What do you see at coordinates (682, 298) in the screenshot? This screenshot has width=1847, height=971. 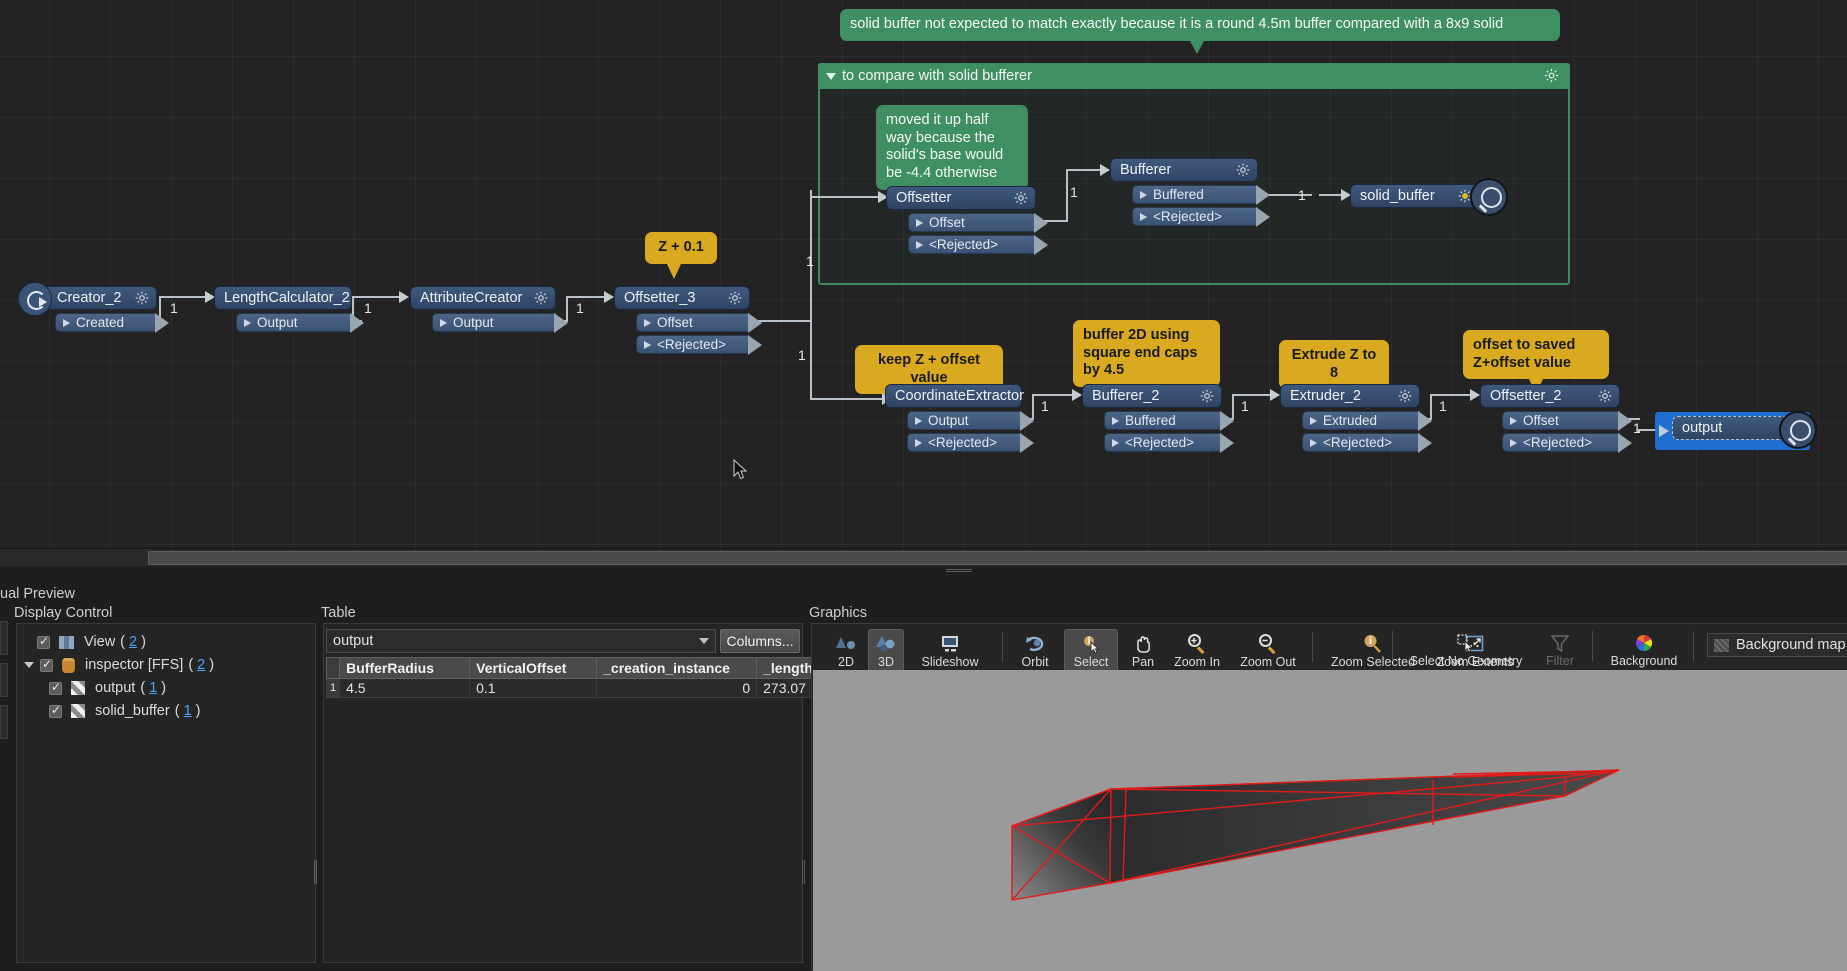 I see `node-header: Offsetter_3` at bounding box center [682, 298].